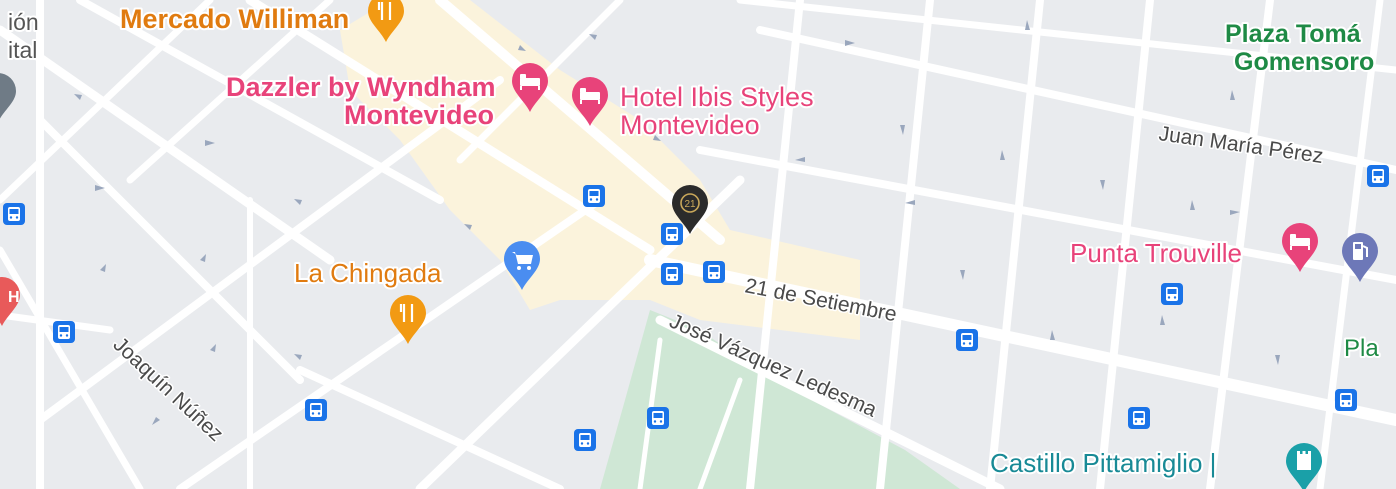 Image resolution: width=1396 pixels, height=489 pixels. What do you see at coordinates (368, 273) in the screenshot?
I see `poi-label-la-chingada: La Chingada` at bounding box center [368, 273].